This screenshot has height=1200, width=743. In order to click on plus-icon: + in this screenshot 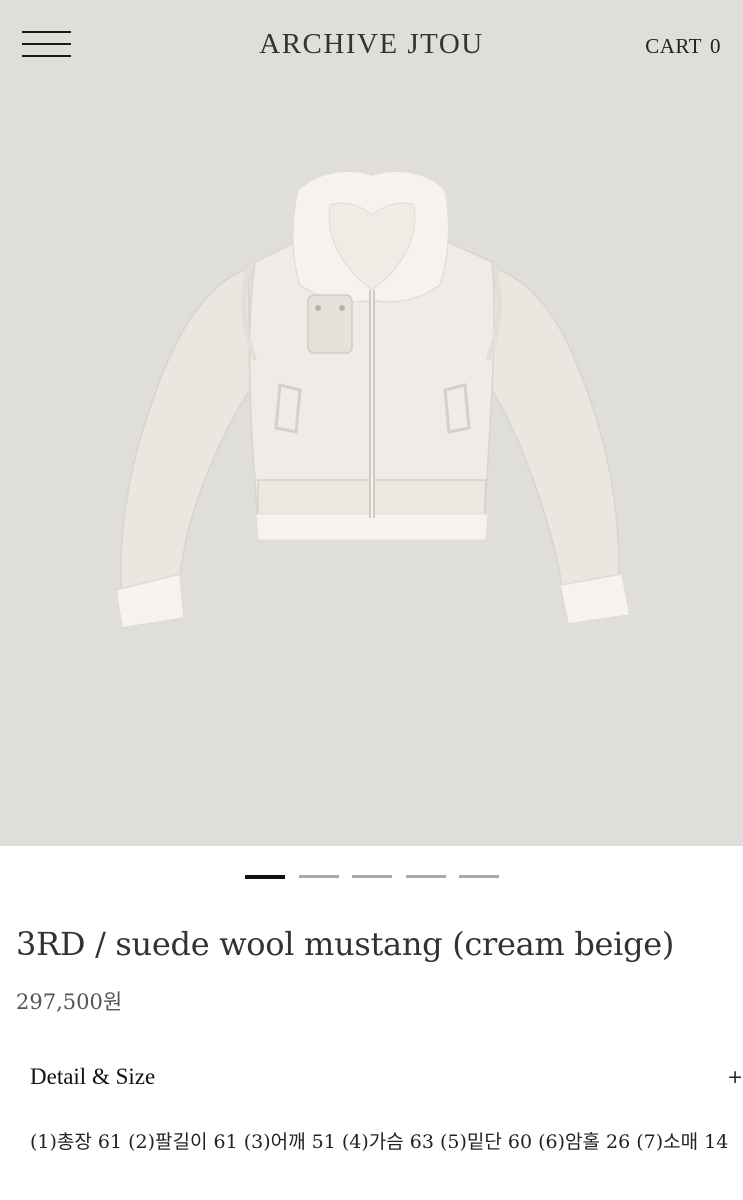, I will do `click(735, 1077)`.